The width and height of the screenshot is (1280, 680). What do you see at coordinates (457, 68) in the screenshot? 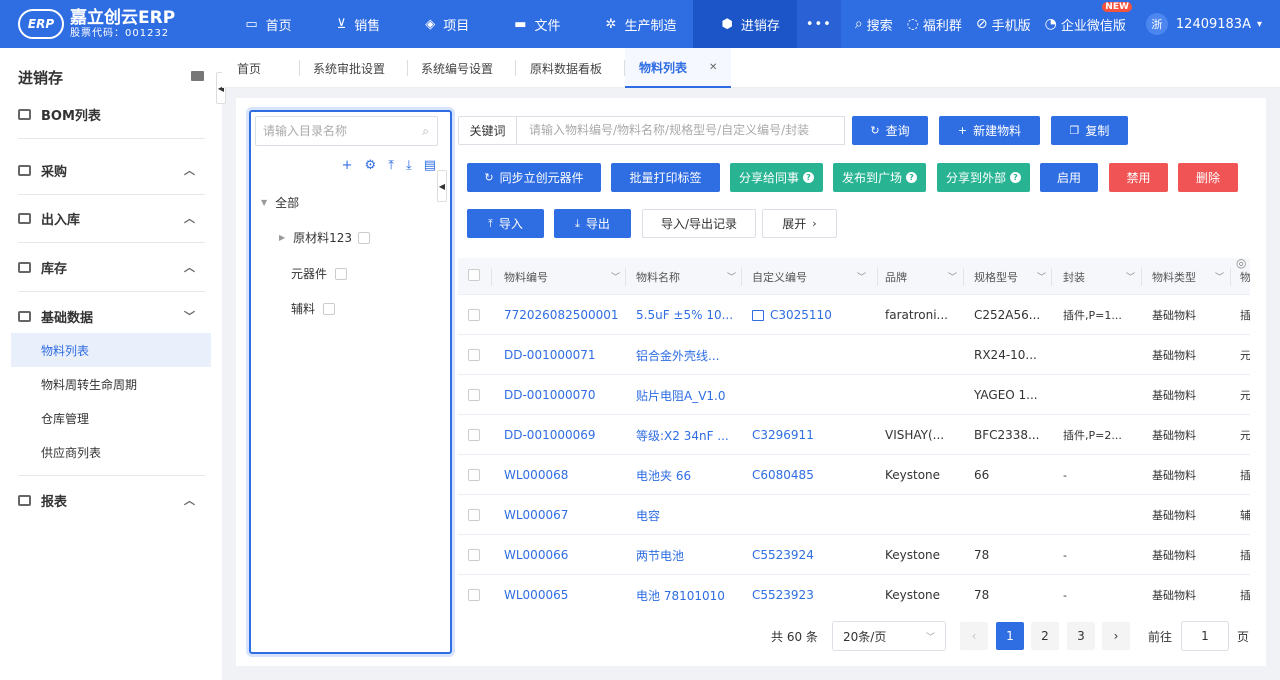
I see `tab-numbering-settings: 系统编号设置` at bounding box center [457, 68].